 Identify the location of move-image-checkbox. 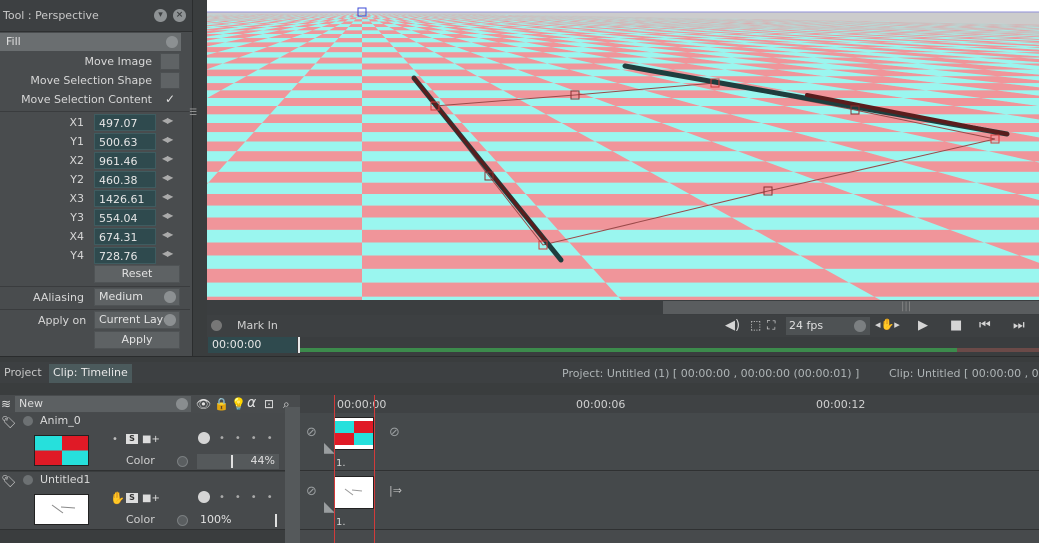
(170, 61).